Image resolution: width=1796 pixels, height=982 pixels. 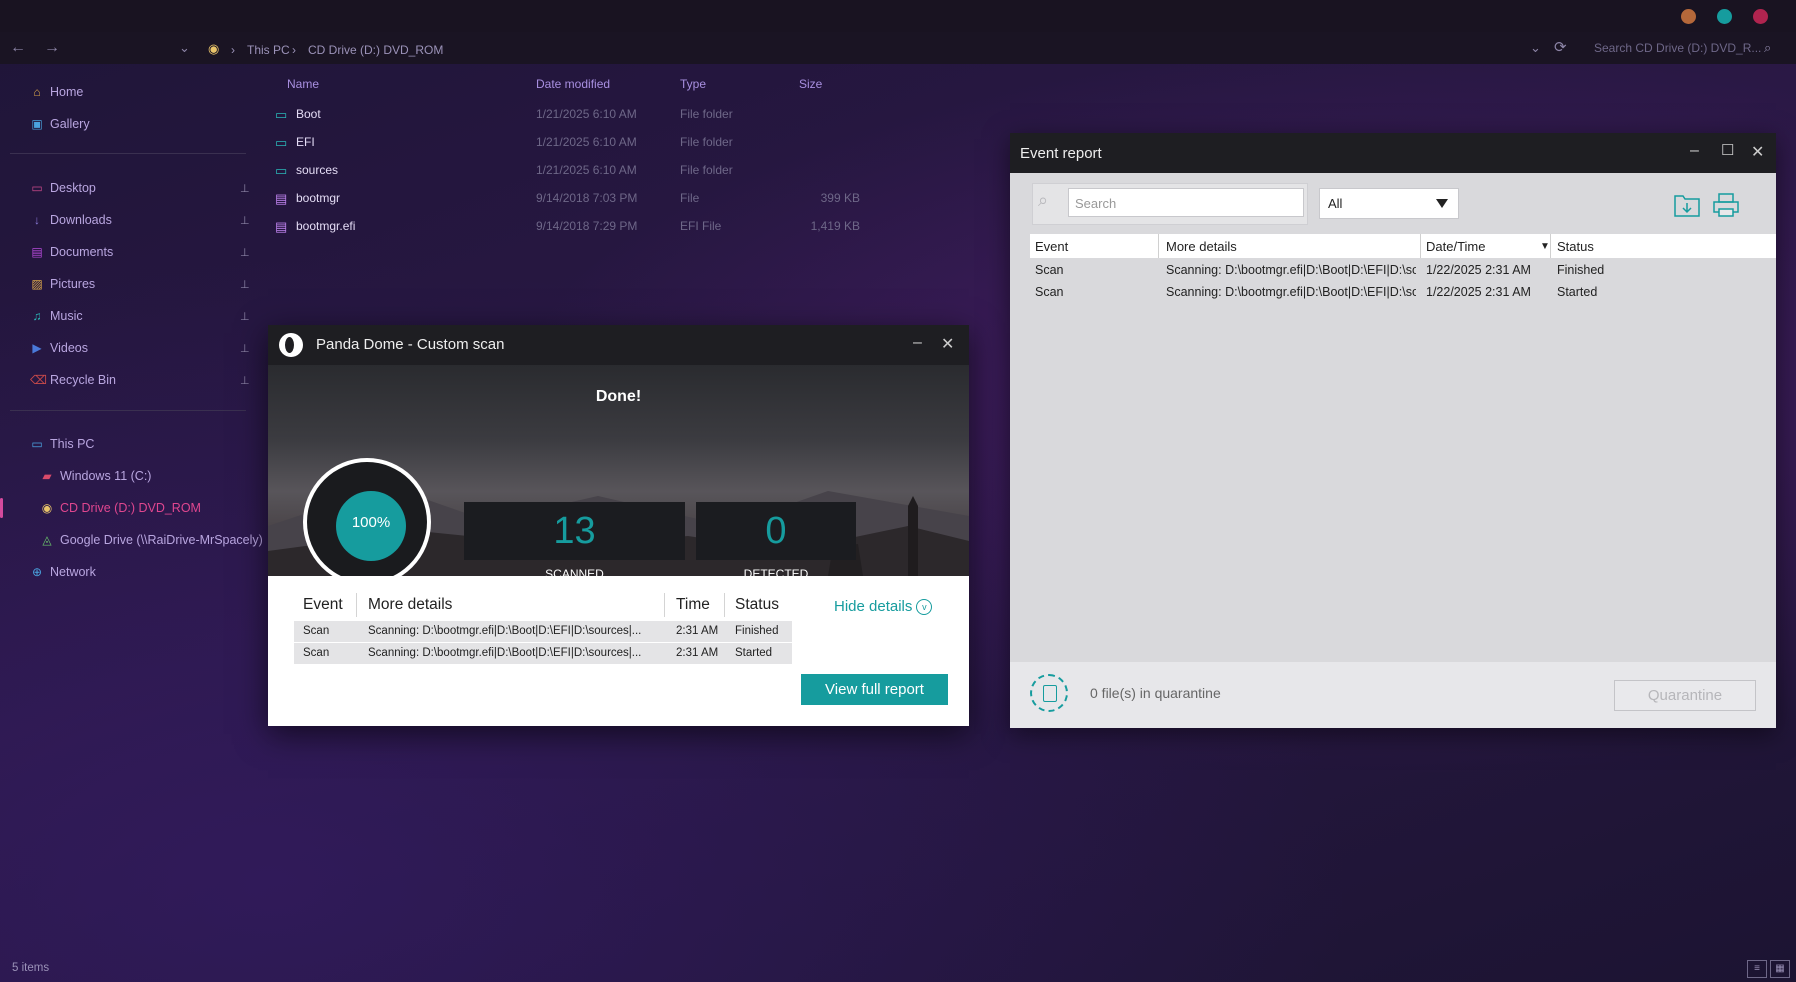 What do you see at coordinates (37, 220) in the screenshot?
I see `downloads-icon: ↓` at bounding box center [37, 220].